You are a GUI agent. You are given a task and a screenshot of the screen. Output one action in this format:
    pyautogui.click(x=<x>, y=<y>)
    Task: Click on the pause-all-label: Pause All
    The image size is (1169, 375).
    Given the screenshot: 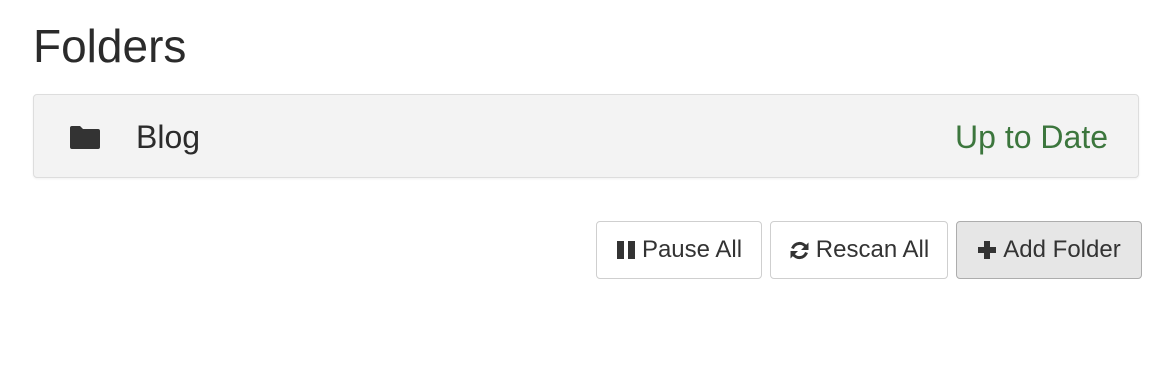 What is the action you would take?
    pyautogui.click(x=692, y=249)
    